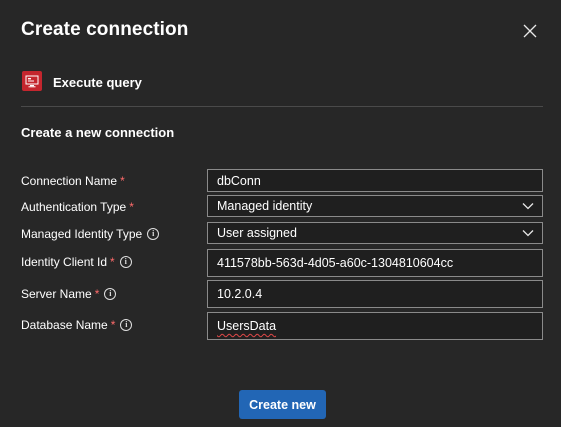 This screenshot has width=561, height=427. I want to click on dialog-title: Create connection, so click(105, 29).